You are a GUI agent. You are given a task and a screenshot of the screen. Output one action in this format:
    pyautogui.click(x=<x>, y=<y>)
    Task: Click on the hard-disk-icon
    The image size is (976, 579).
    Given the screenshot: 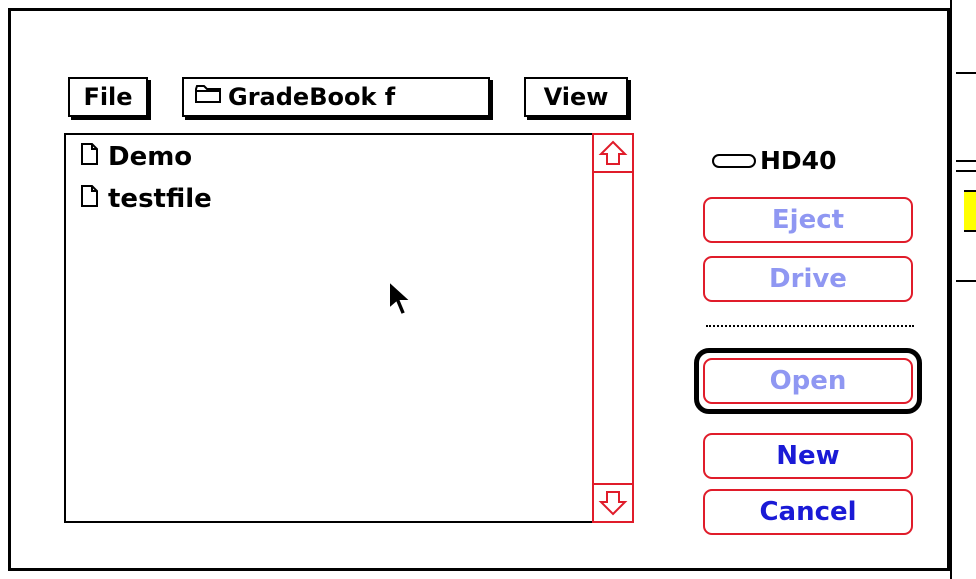 What is the action you would take?
    pyautogui.click(x=734, y=160)
    